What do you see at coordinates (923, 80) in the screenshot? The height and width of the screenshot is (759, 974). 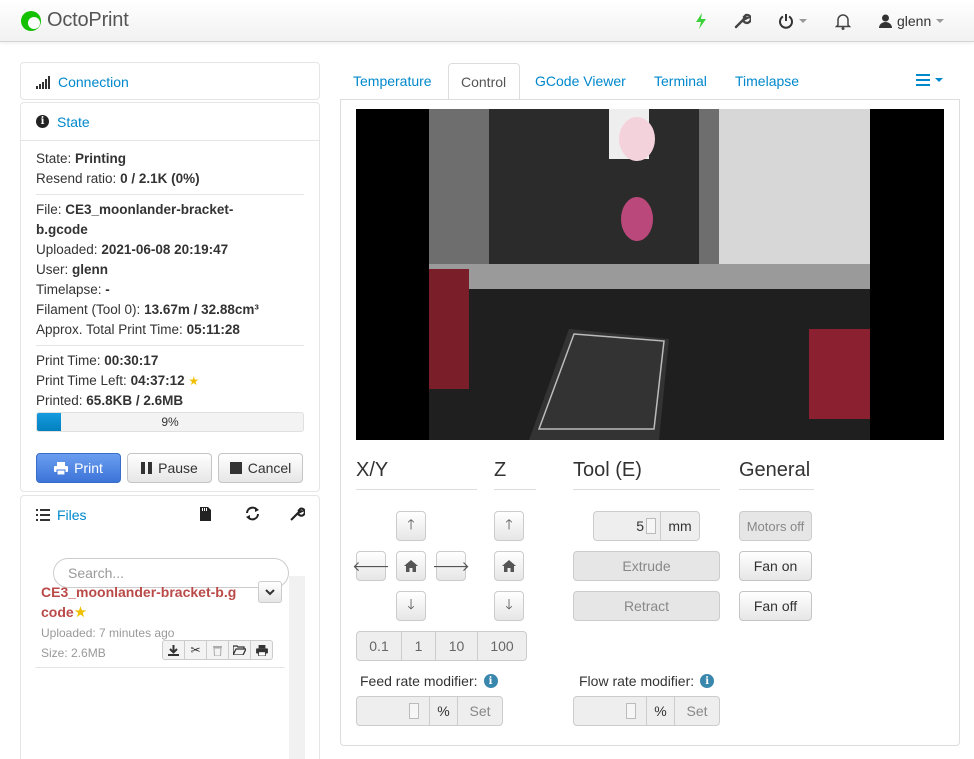 I see `list-icon` at bounding box center [923, 80].